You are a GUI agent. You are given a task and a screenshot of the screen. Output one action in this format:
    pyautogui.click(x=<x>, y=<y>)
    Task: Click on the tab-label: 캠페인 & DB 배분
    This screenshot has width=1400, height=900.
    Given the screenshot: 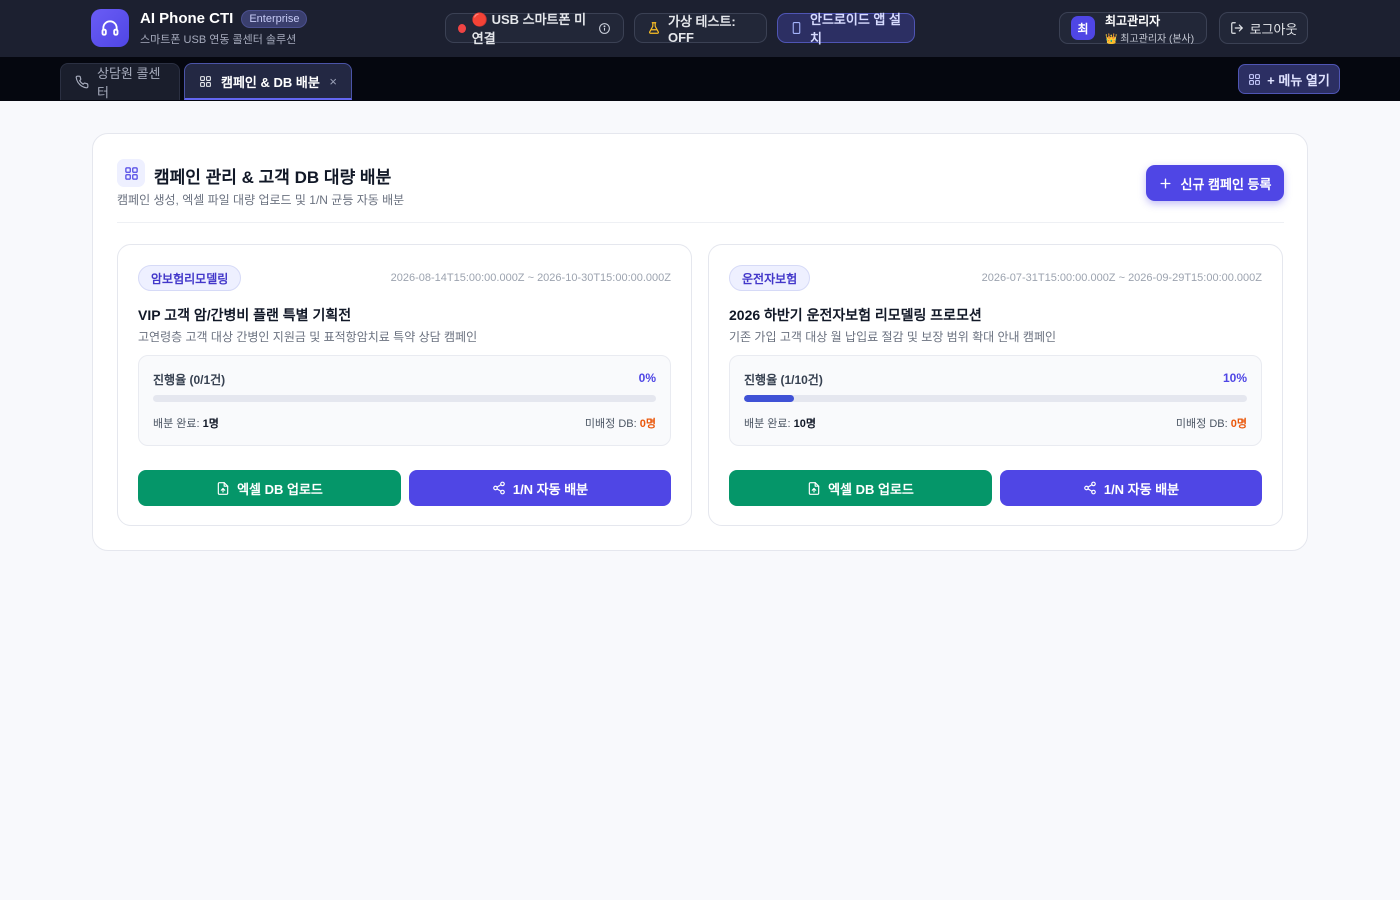 What is the action you would take?
    pyautogui.click(x=270, y=82)
    